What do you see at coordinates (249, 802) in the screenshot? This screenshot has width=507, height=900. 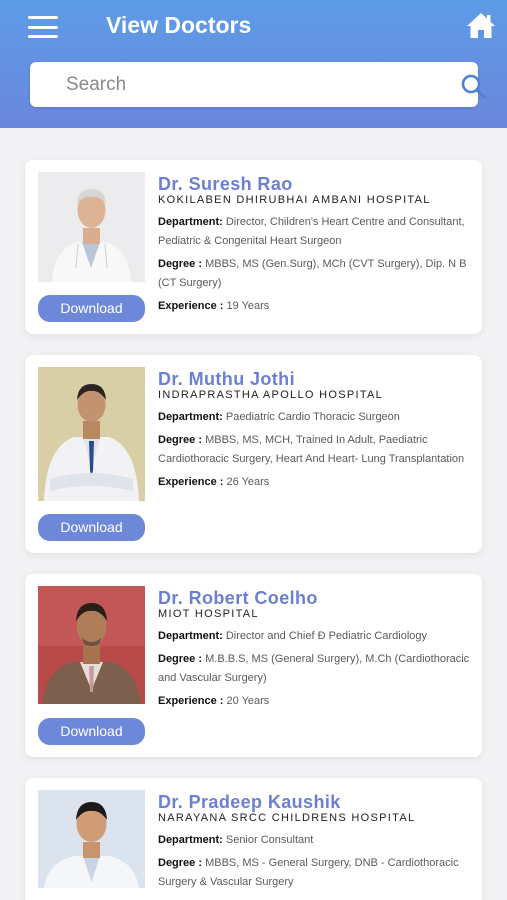 I see `doctor-name: Dr. Pradeep Kaushik` at bounding box center [249, 802].